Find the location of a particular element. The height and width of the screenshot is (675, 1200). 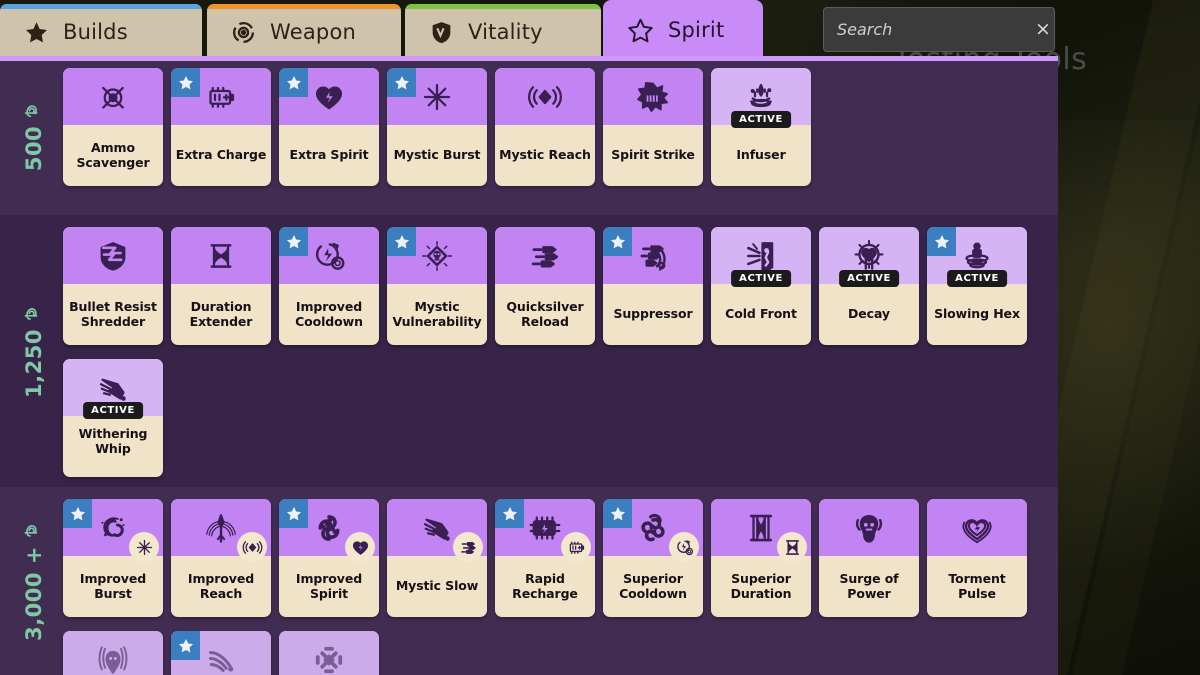

sound-waves-icon is located at coordinates (545, 97).